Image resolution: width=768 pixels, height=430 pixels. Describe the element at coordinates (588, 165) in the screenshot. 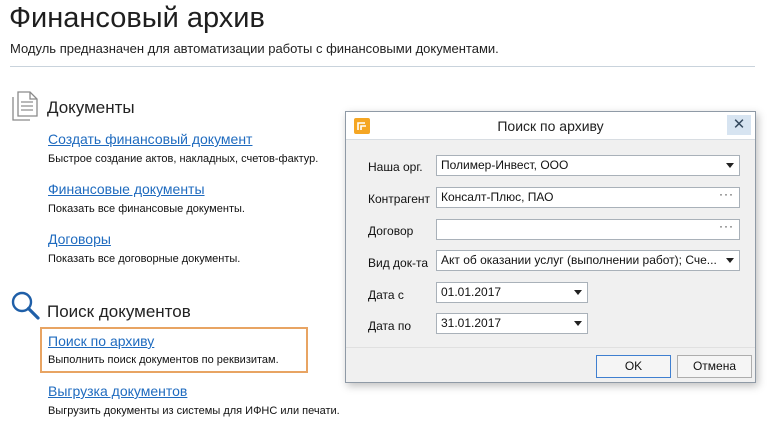

I see `our-org-dropdown: Полимер-Инвест, ООО` at that location.